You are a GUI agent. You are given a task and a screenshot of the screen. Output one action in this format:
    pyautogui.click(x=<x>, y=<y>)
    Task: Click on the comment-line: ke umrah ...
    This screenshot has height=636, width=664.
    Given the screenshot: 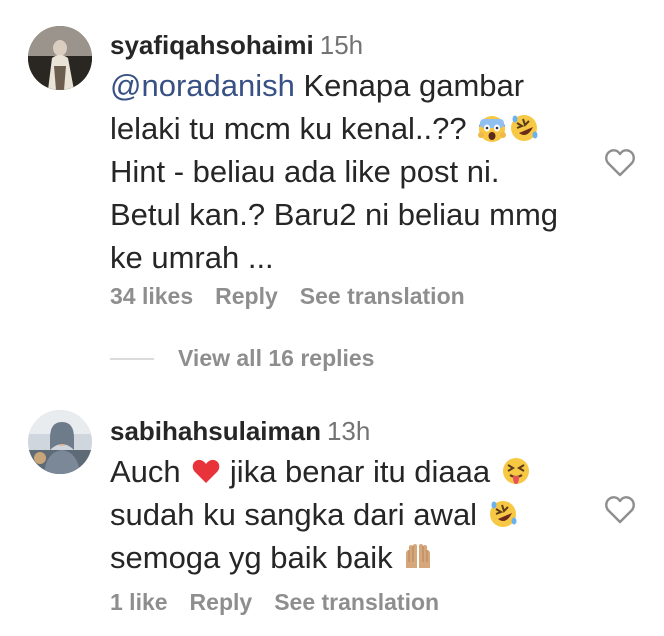 What is the action you would take?
    pyautogui.click(x=192, y=257)
    